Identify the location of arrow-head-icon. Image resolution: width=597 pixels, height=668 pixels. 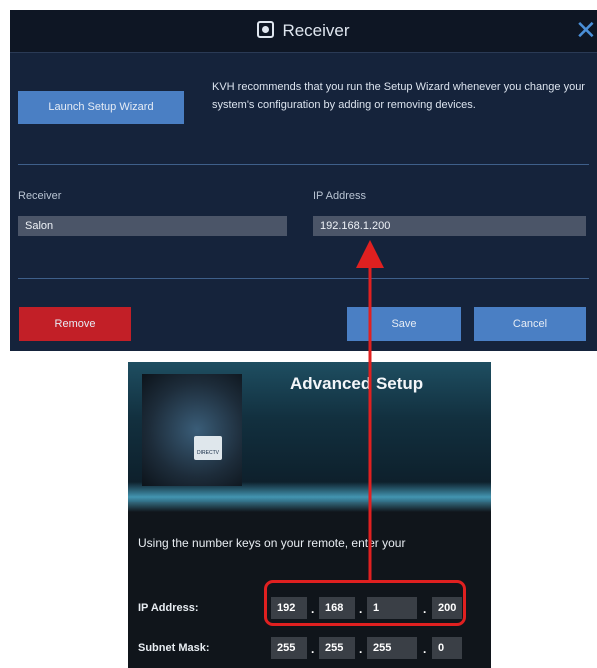
(370, 254).